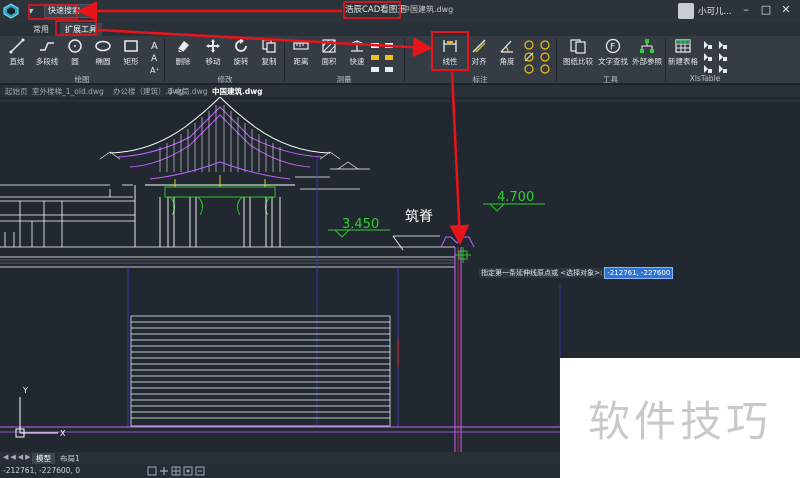 This screenshot has width=800, height=478. I want to click on title-bar: ▾ 快速搜索 浩辰CAD看图王 中国建筑.dwg 小可儿... – □ ✕, so click(400, 11).